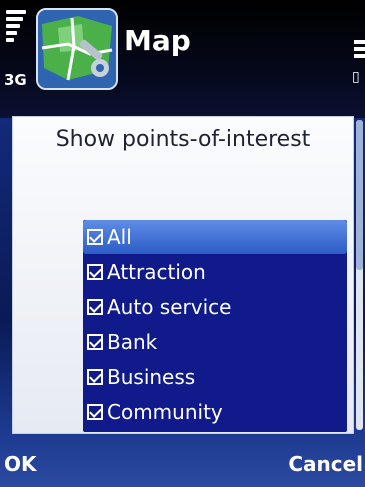  Describe the element at coordinates (183, 139) in the screenshot. I see `dialog-title: Show points-of-interest` at that location.